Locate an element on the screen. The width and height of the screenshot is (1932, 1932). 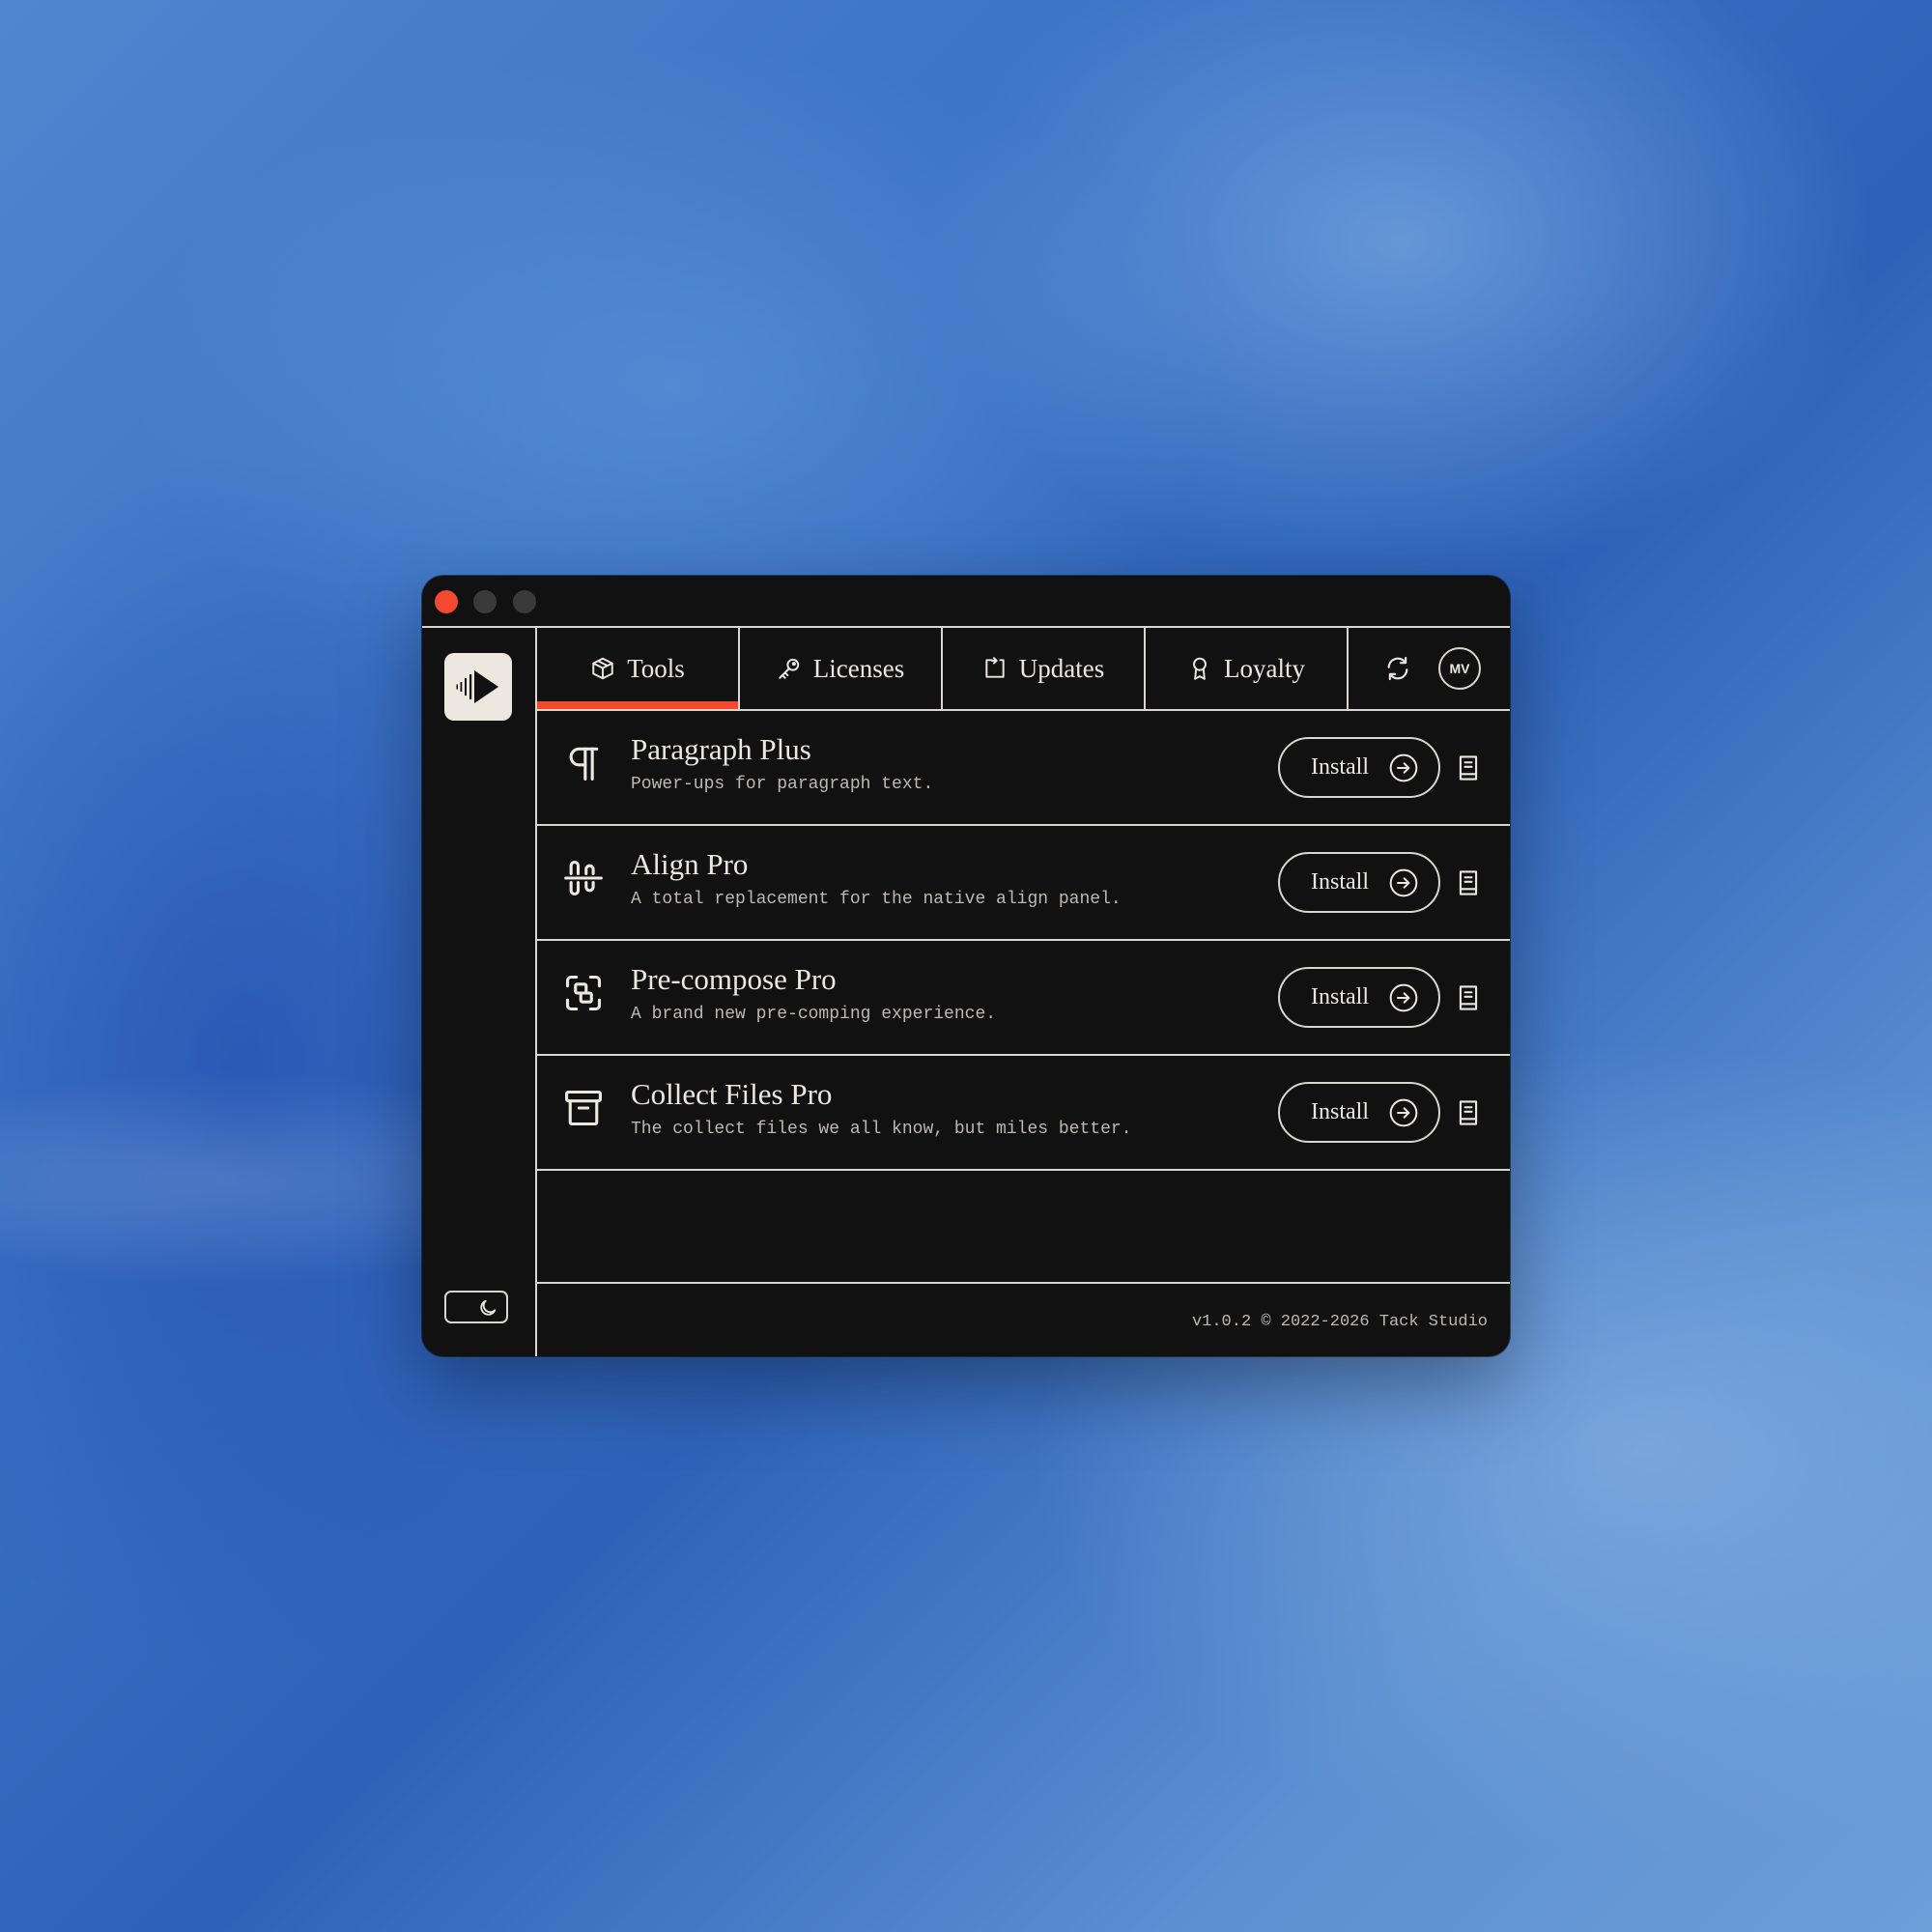
avatar-initials: MV is located at coordinates (1459, 668).